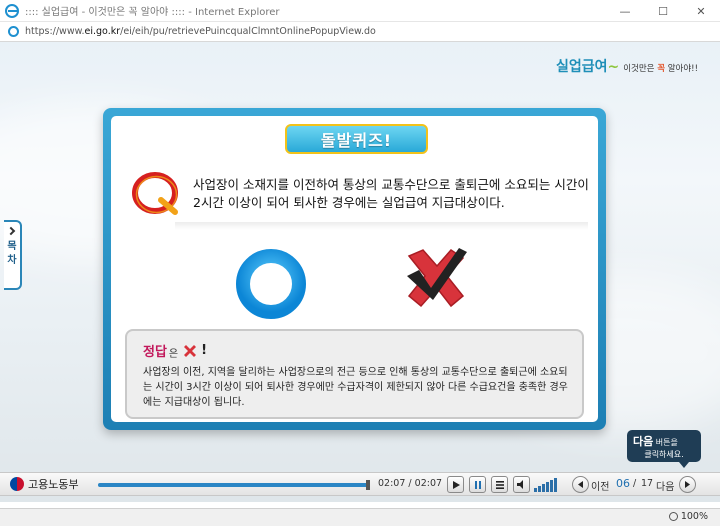 This screenshot has width=720, height=526. Describe the element at coordinates (55, 31) in the screenshot. I see `url-prefix: https://www.` at that location.